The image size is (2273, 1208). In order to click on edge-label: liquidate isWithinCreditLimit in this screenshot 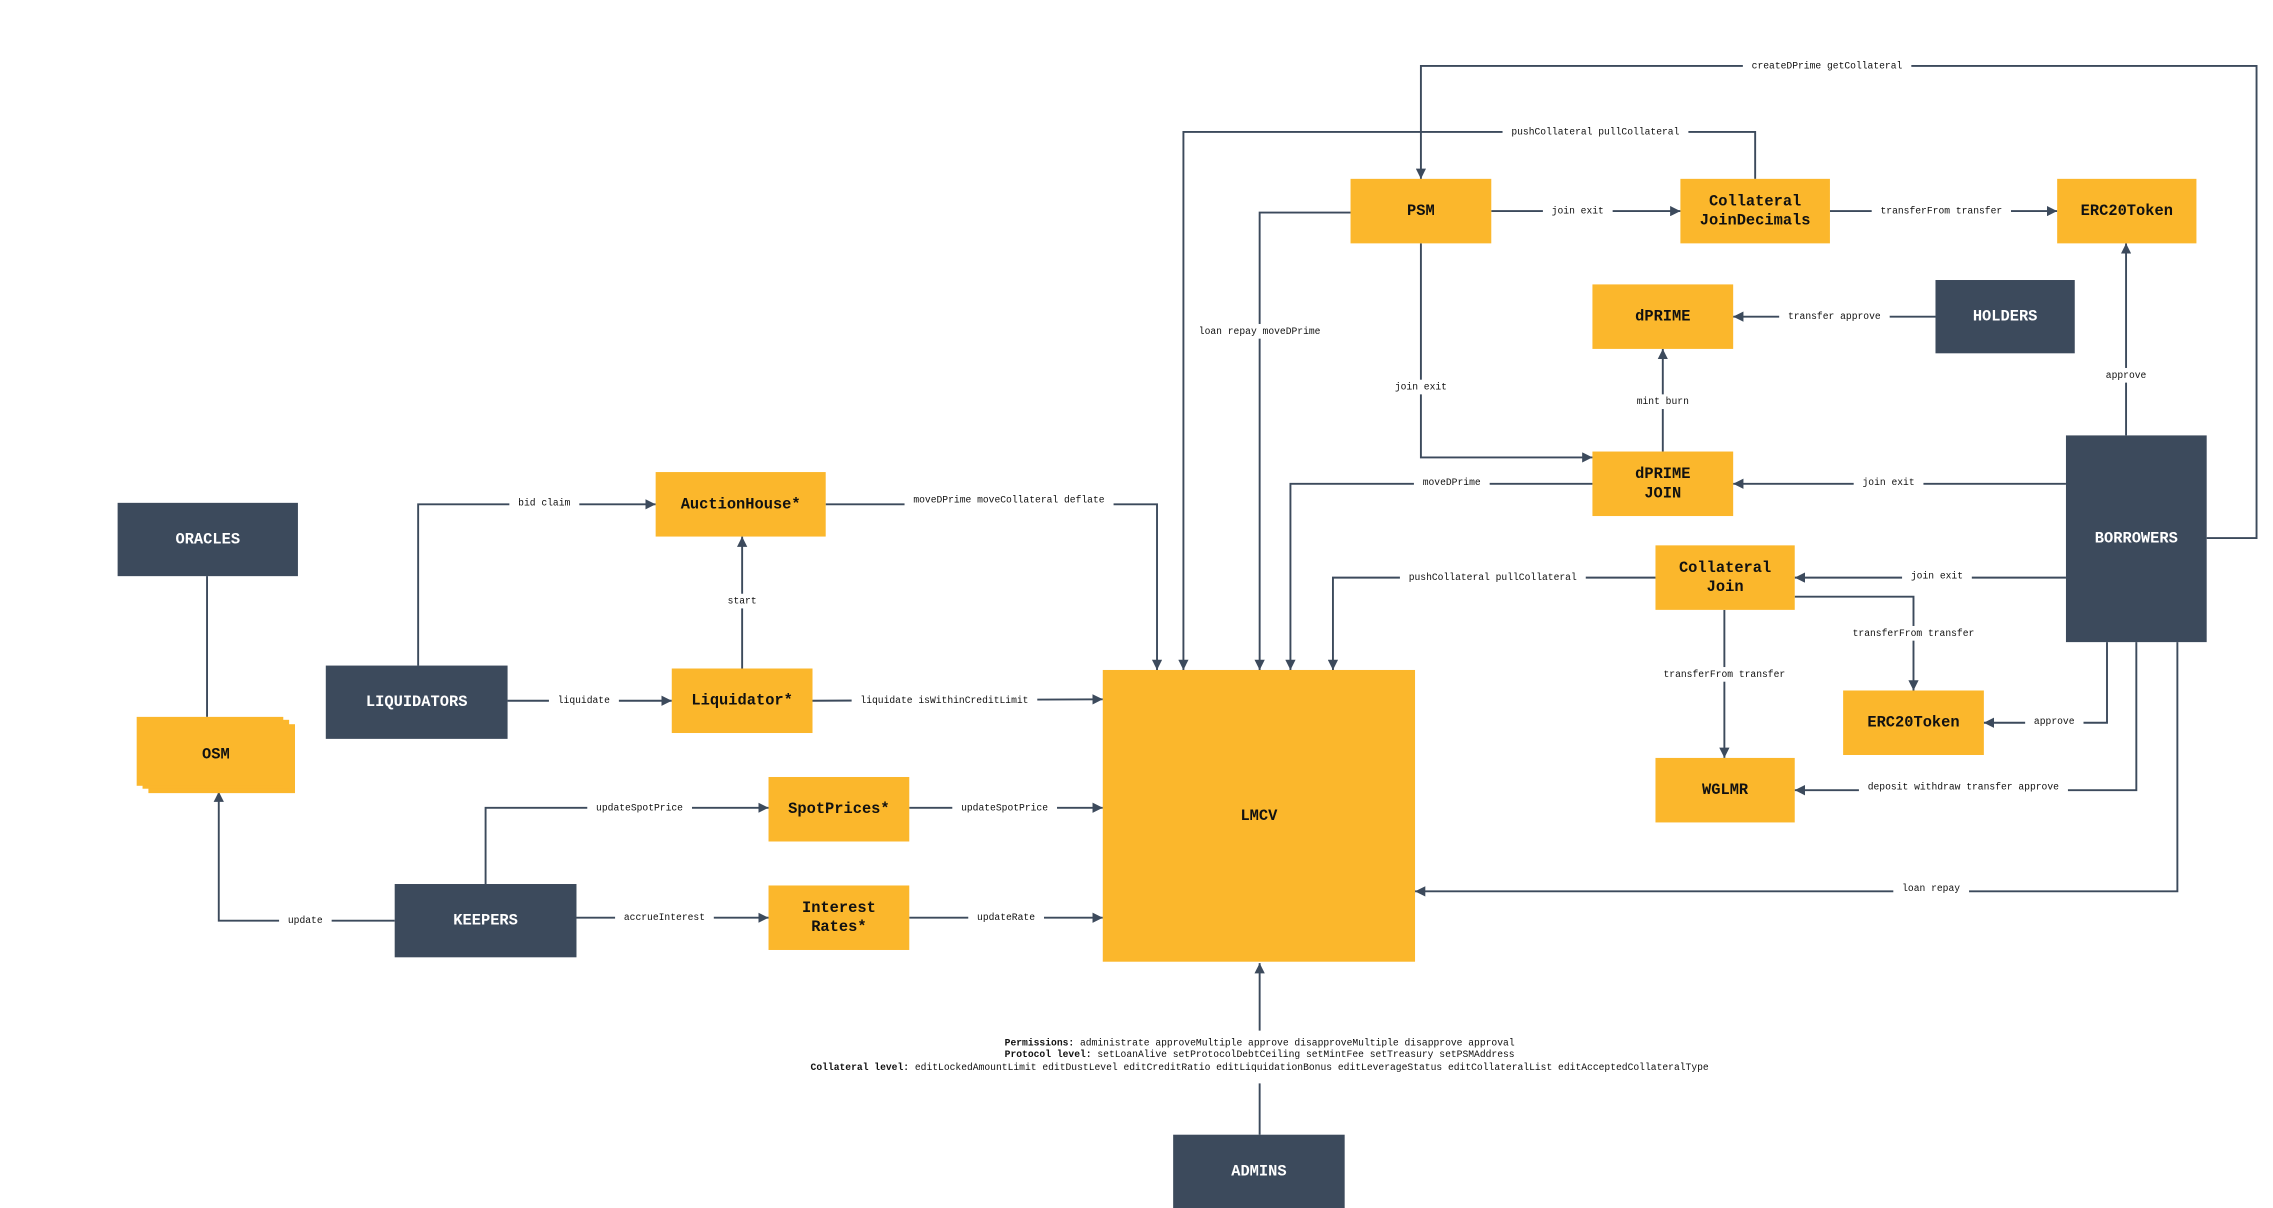, I will do `click(944, 700)`.